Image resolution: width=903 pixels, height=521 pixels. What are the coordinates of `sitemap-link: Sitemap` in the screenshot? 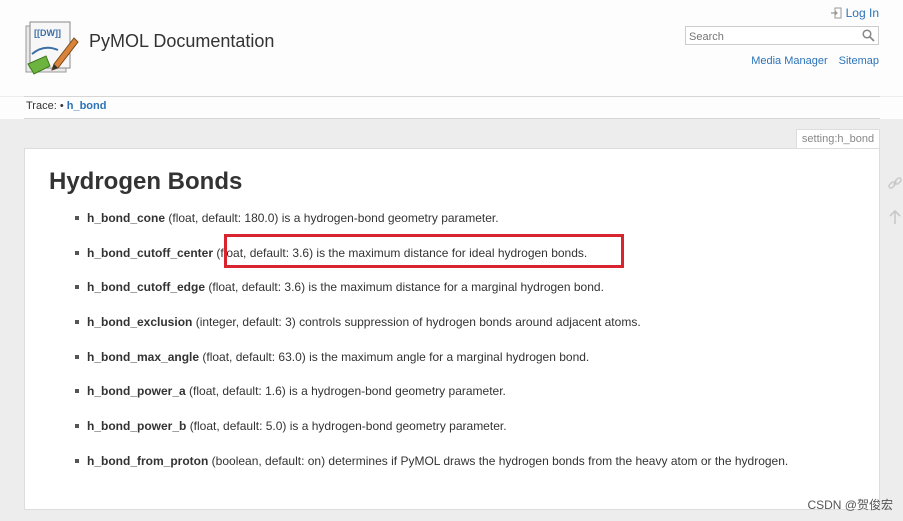 It's located at (859, 61).